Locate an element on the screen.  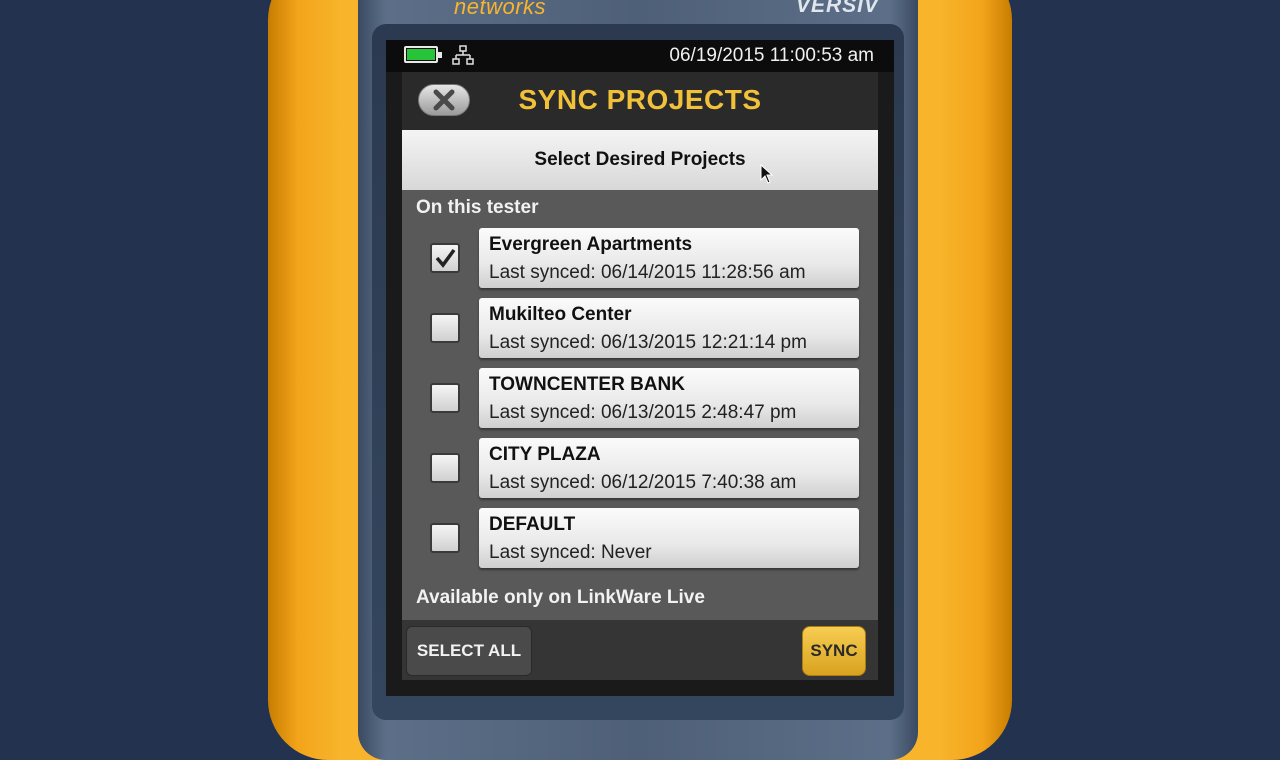
select-all-button: SELECT ALL is located at coordinates (469, 651).